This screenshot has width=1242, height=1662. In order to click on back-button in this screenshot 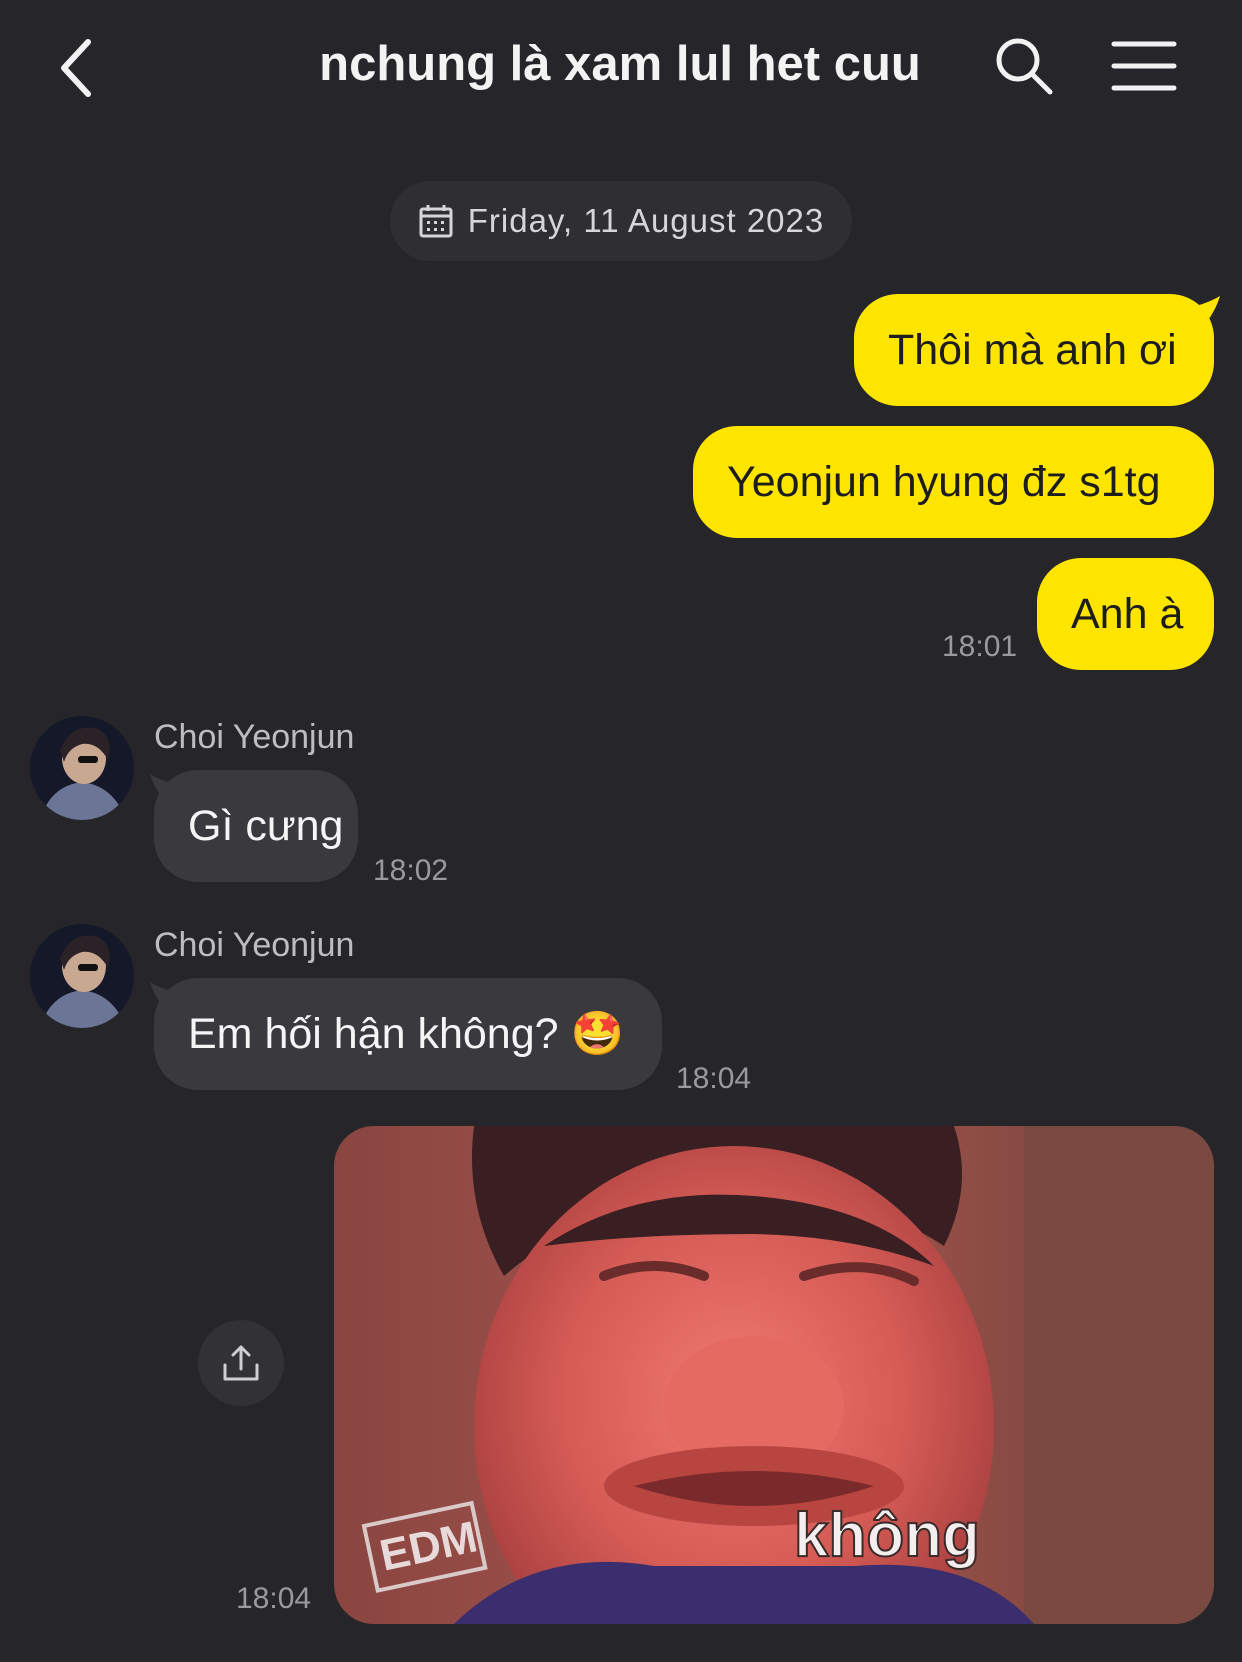, I will do `click(82, 68)`.